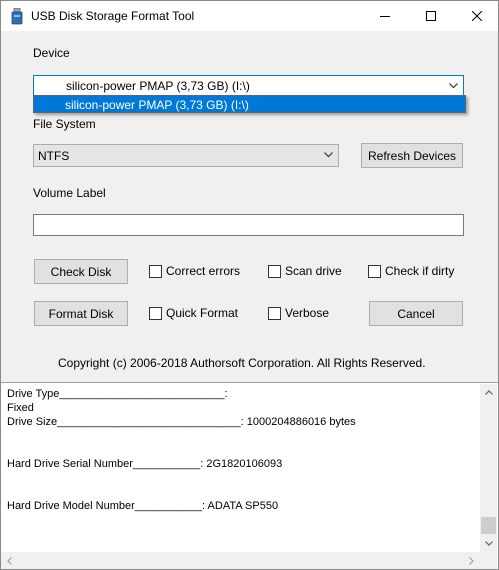  I want to click on chevron-up-icon, so click(488, 392).